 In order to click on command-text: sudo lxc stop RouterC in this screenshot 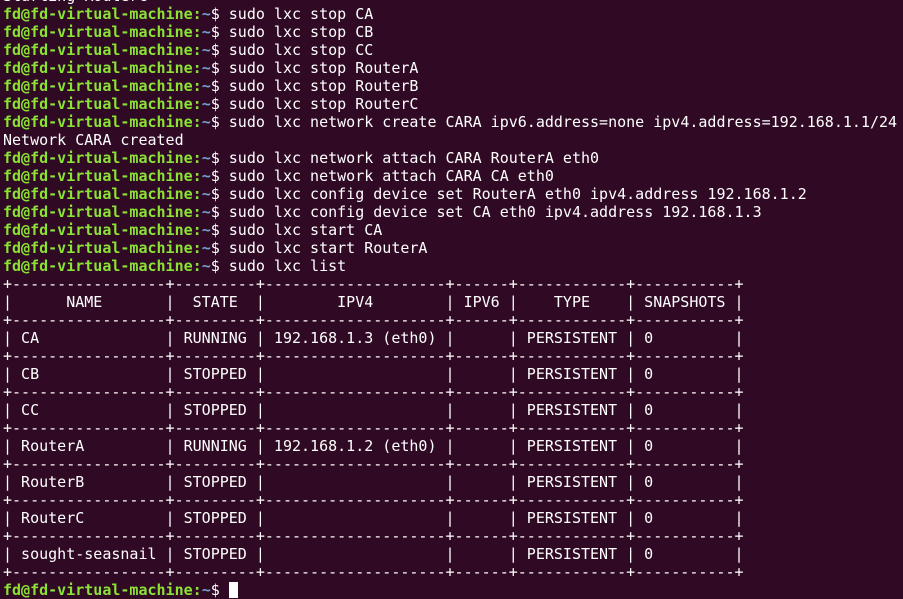, I will do `click(323, 104)`.